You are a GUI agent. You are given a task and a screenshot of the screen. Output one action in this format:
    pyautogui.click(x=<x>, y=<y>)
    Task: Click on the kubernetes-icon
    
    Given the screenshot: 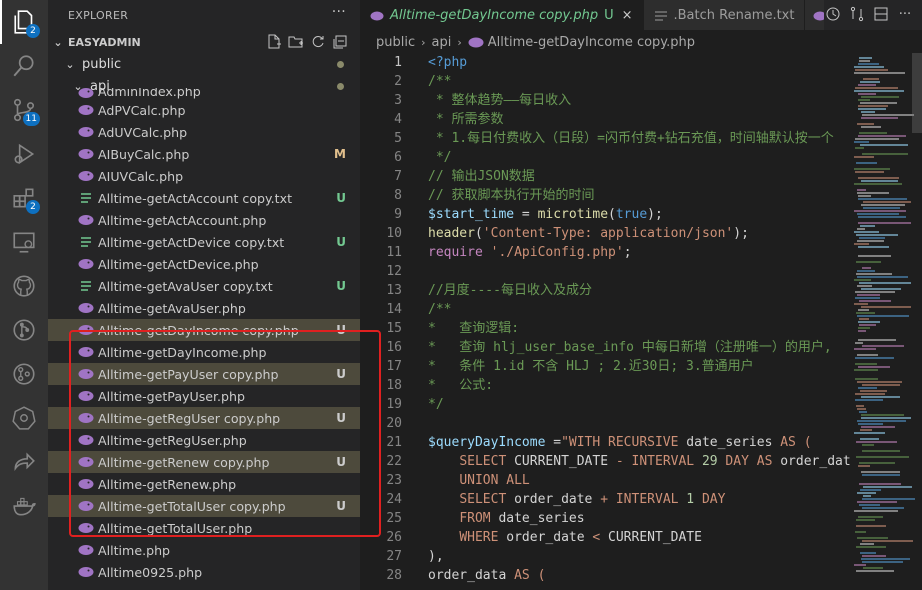 What is the action you would take?
    pyautogui.click(x=24, y=418)
    